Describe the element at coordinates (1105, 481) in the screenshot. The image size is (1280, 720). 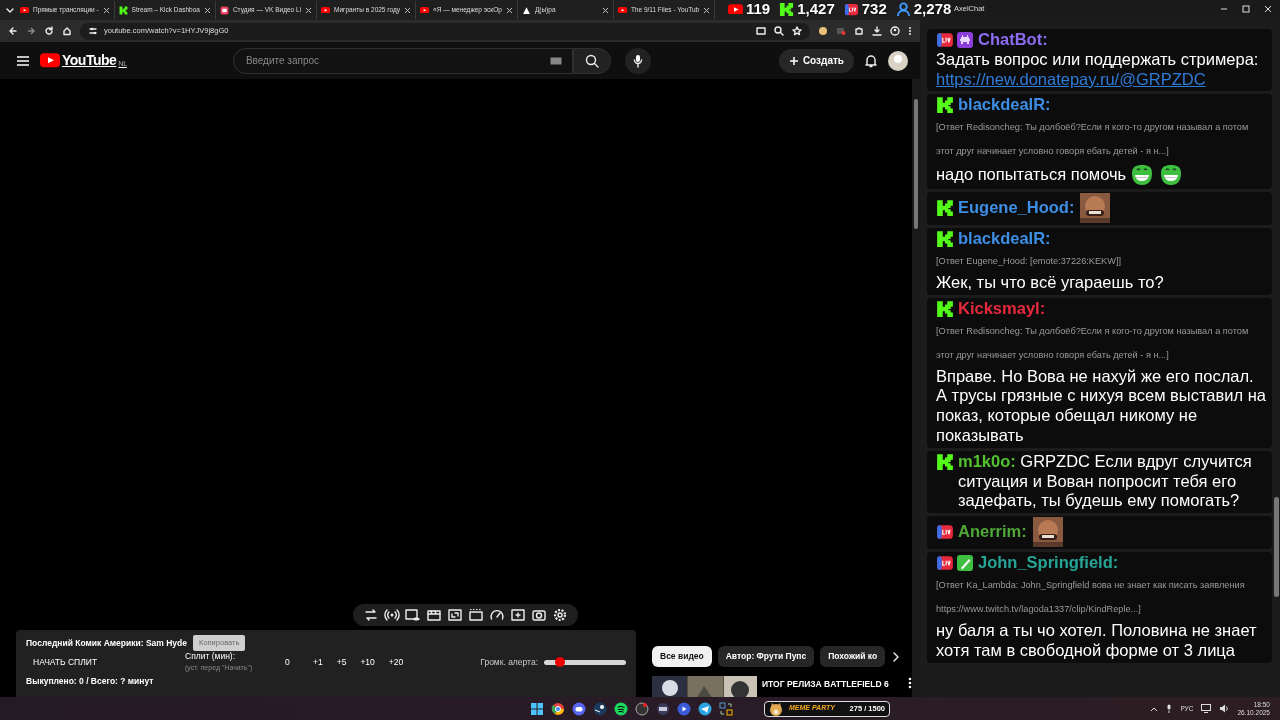
I see `message-text: m1k0o: GRPZDC Если вдруг случится ситуация и Вован попросит тебя его задефать, ты будешь ему помогать?` at that location.